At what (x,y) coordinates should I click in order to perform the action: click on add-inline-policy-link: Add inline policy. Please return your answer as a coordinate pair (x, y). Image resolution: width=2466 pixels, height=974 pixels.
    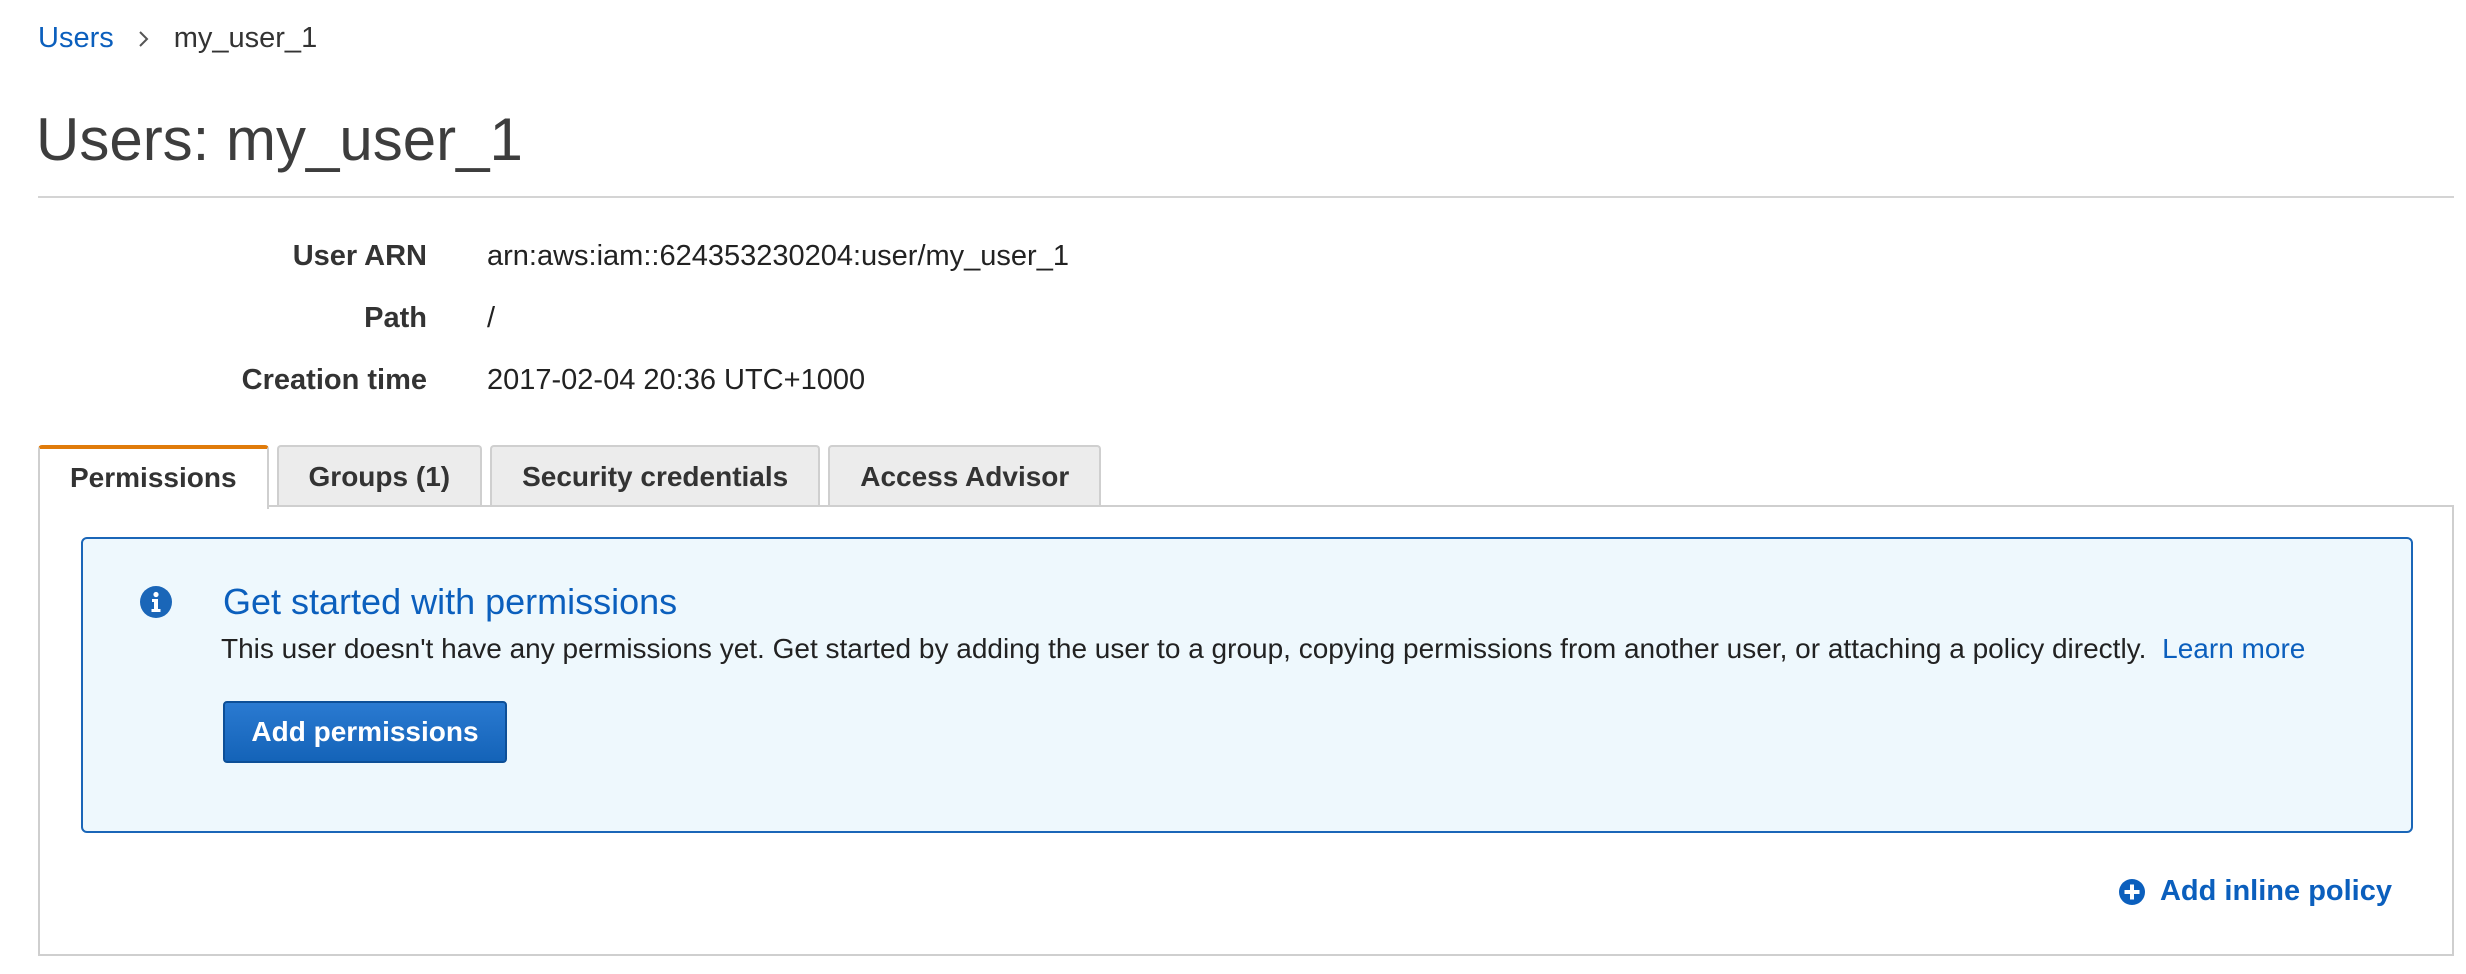
    Looking at the image, I should click on (2255, 891).